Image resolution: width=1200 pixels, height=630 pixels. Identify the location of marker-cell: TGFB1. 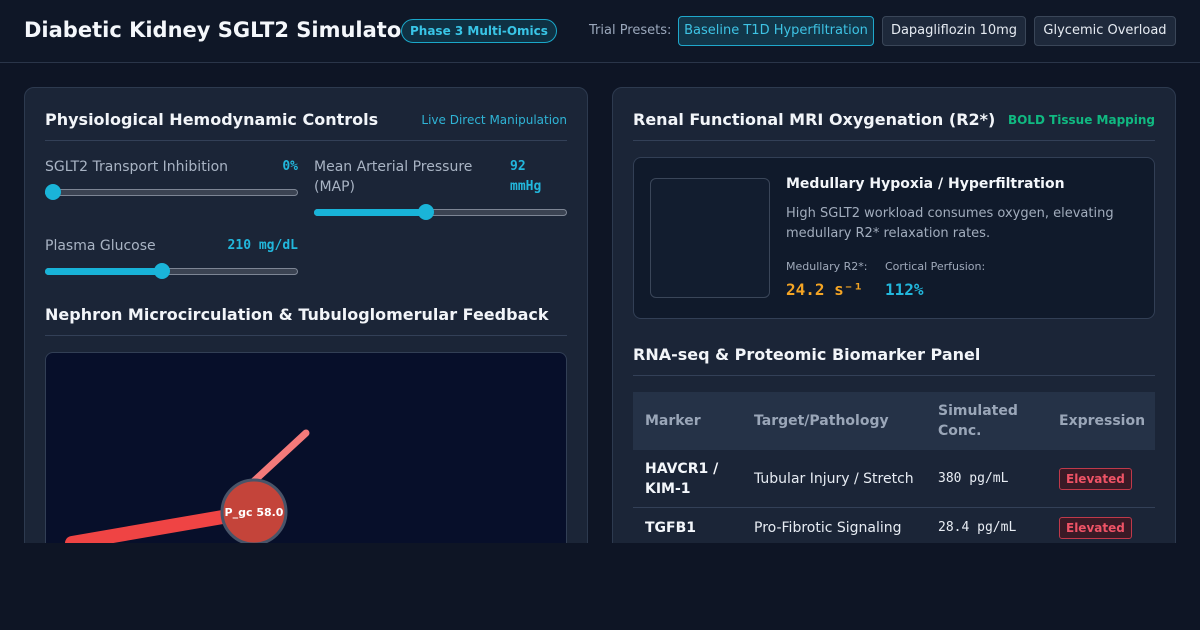
(671, 528).